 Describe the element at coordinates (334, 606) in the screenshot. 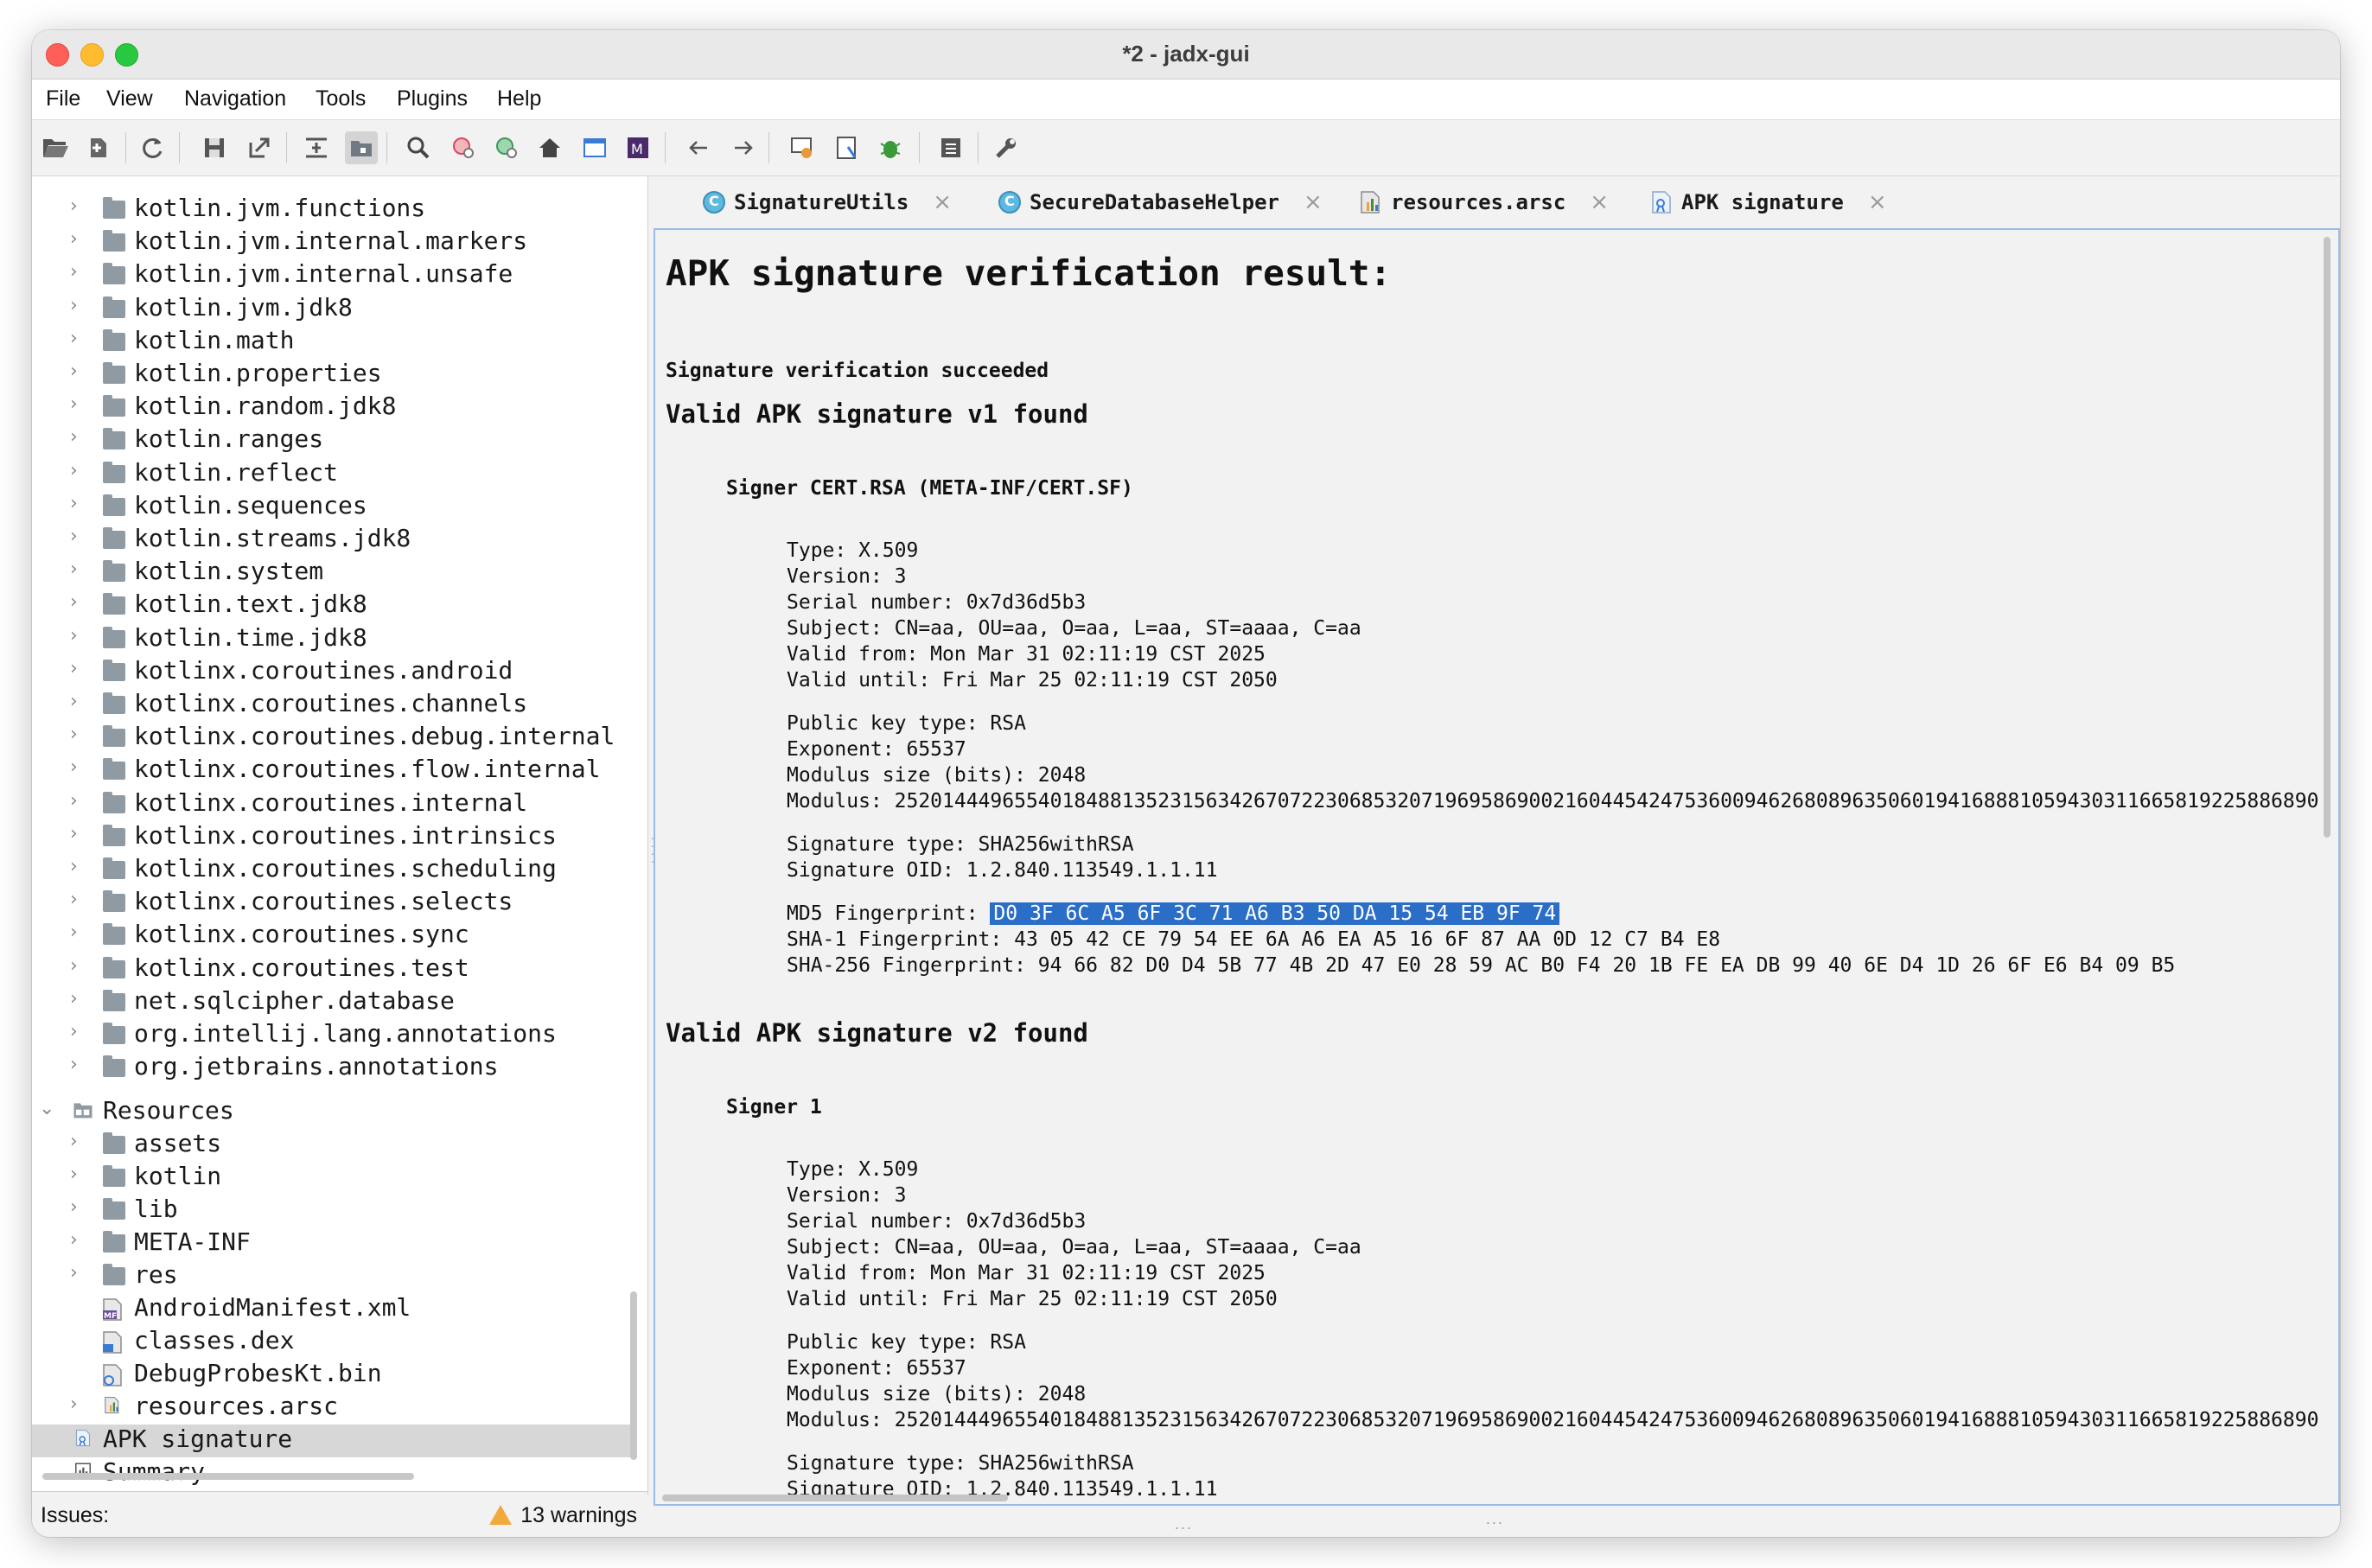

I see `tree-node-package: › kotlin.text.jdk8` at that location.